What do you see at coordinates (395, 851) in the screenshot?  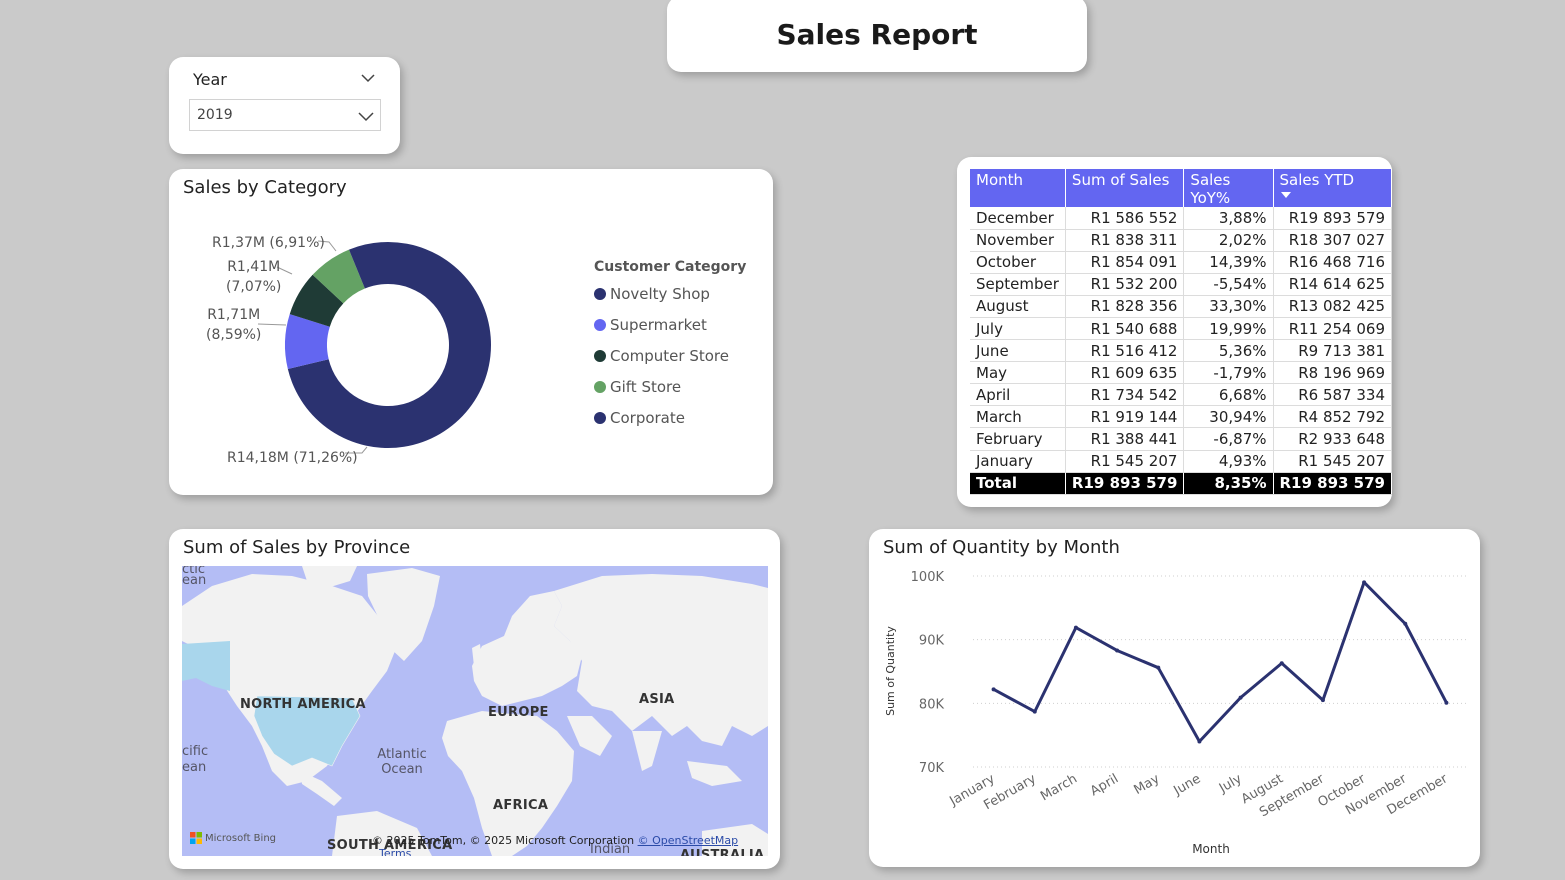 I see `terms-link: Terms` at bounding box center [395, 851].